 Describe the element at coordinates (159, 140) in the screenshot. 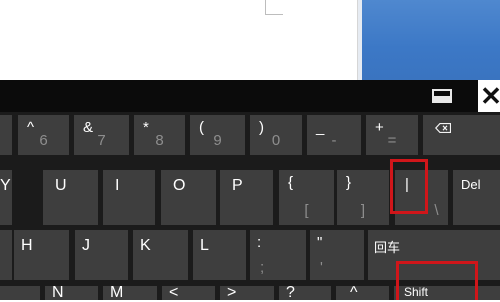

I see `key-8-base: 8` at that location.